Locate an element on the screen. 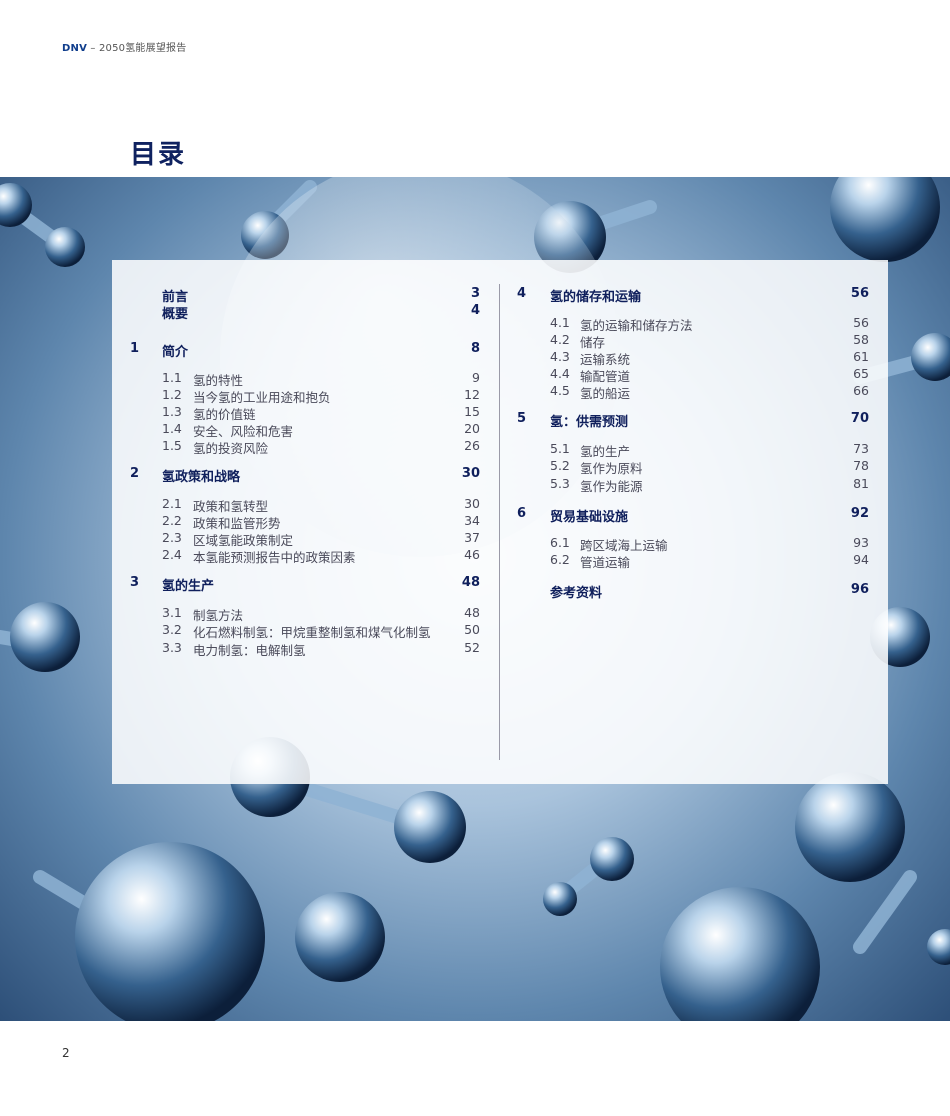 The image size is (950, 1116). toc-section-entry: 概要 4 is located at coordinates (305, 312).